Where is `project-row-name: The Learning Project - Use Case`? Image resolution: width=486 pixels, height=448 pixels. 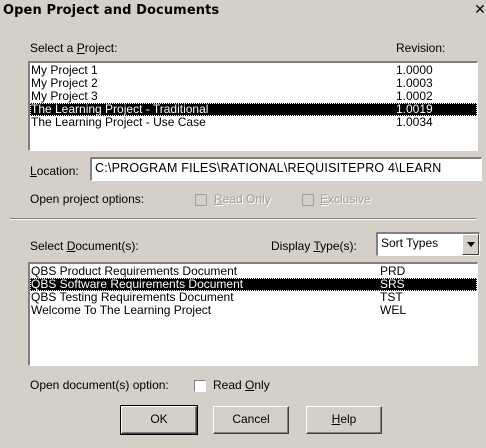 project-row-name: The Learning Project - Use Case is located at coordinates (118, 122).